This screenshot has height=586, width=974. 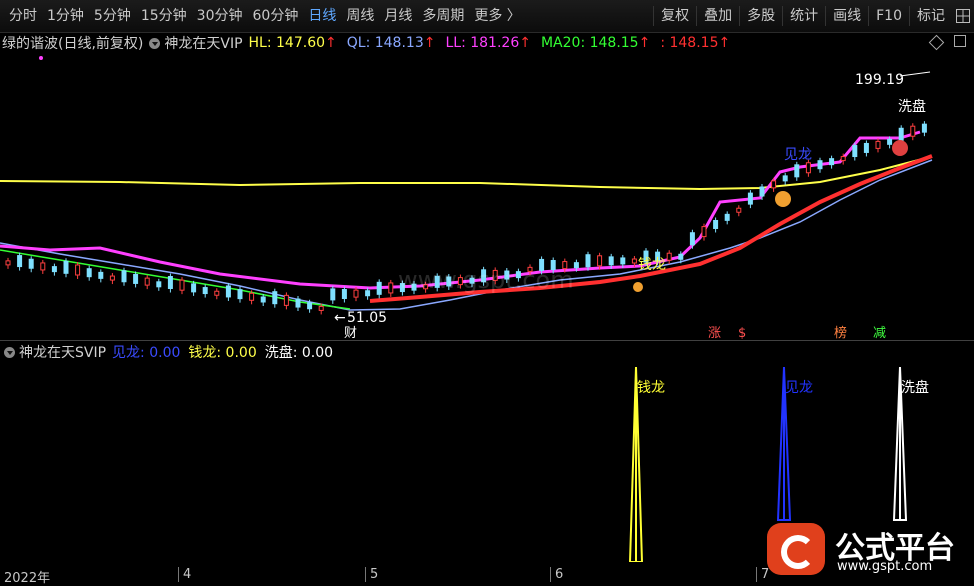 I want to click on gspt-logo: 公式平台 www.gspt.com, so click(x=867, y=551).